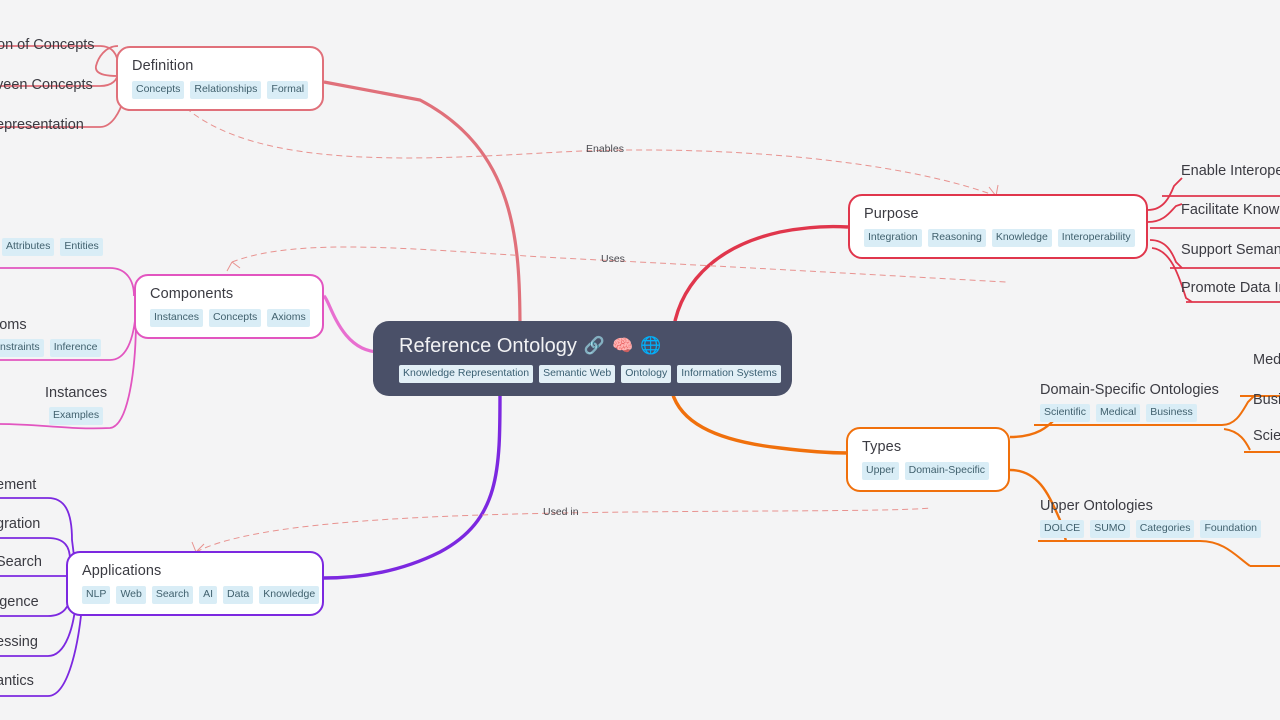  I want to click on tag: DOLCE, so click(1062, 529).